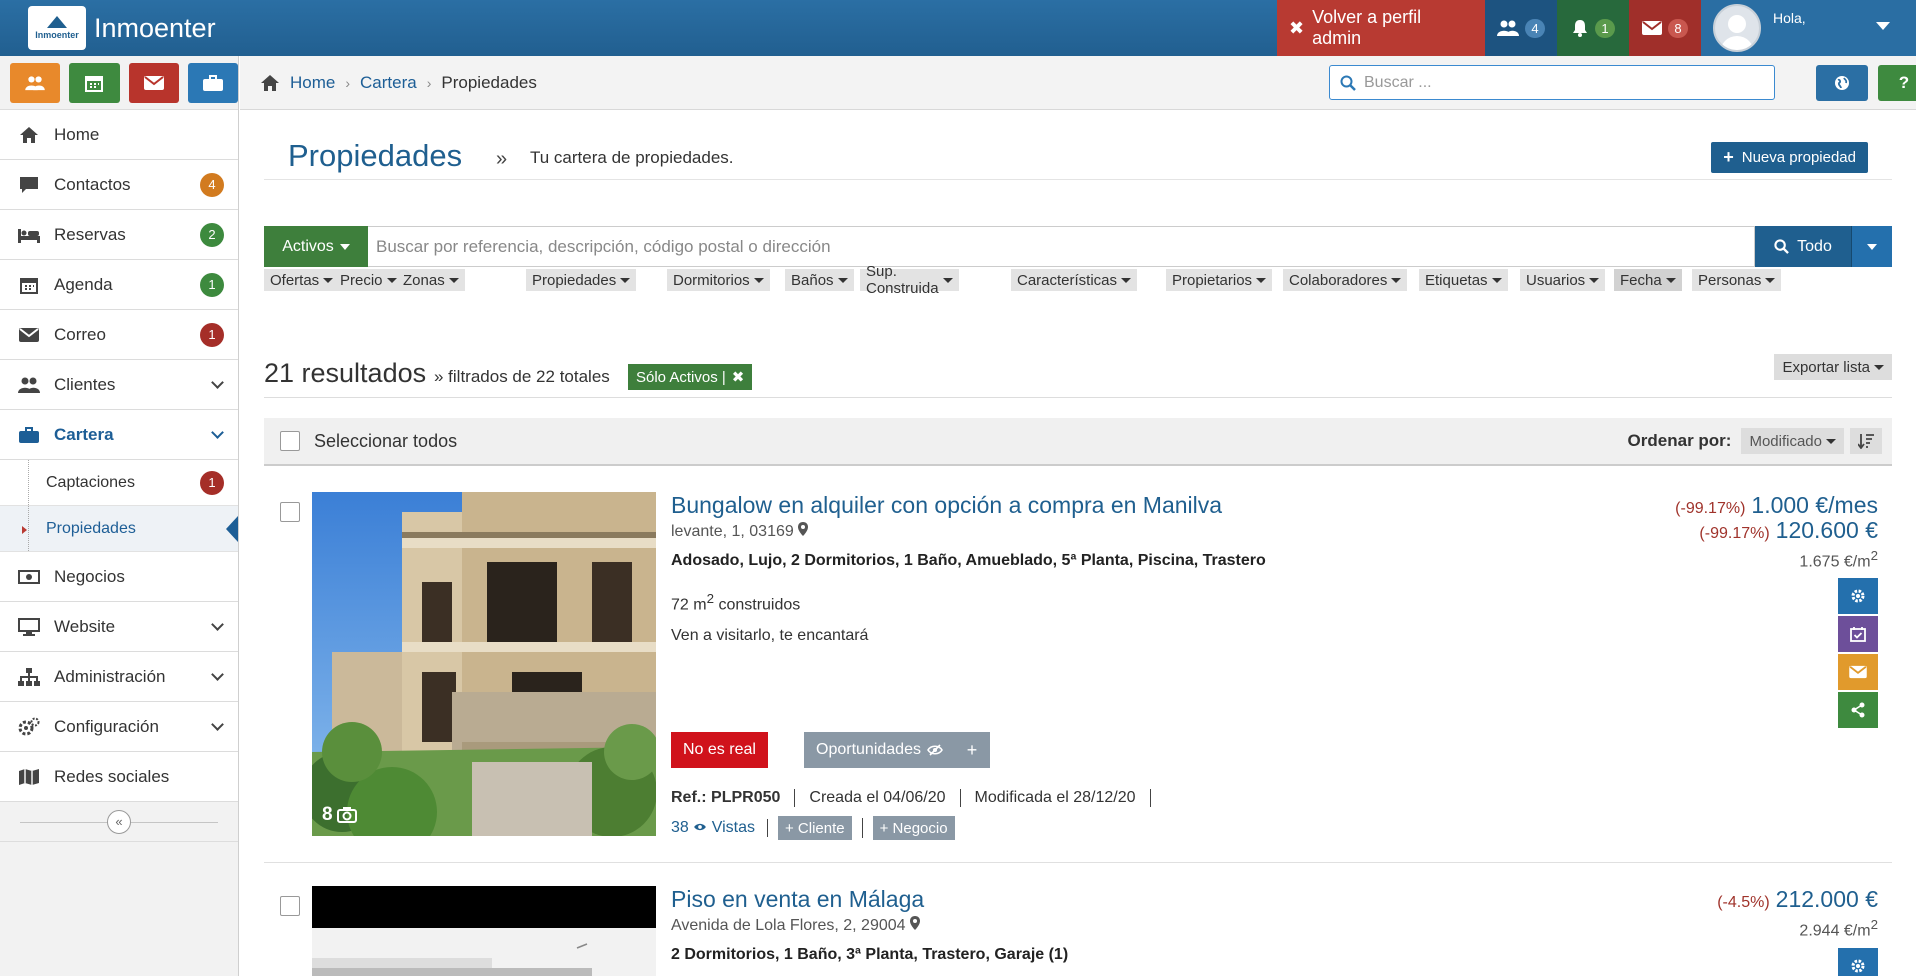 The image size is (1916, 976). Describe the element at coordinates (91, 528) in the screenshot. I see `sidebar-subitem-label: Propiedades` at that location.